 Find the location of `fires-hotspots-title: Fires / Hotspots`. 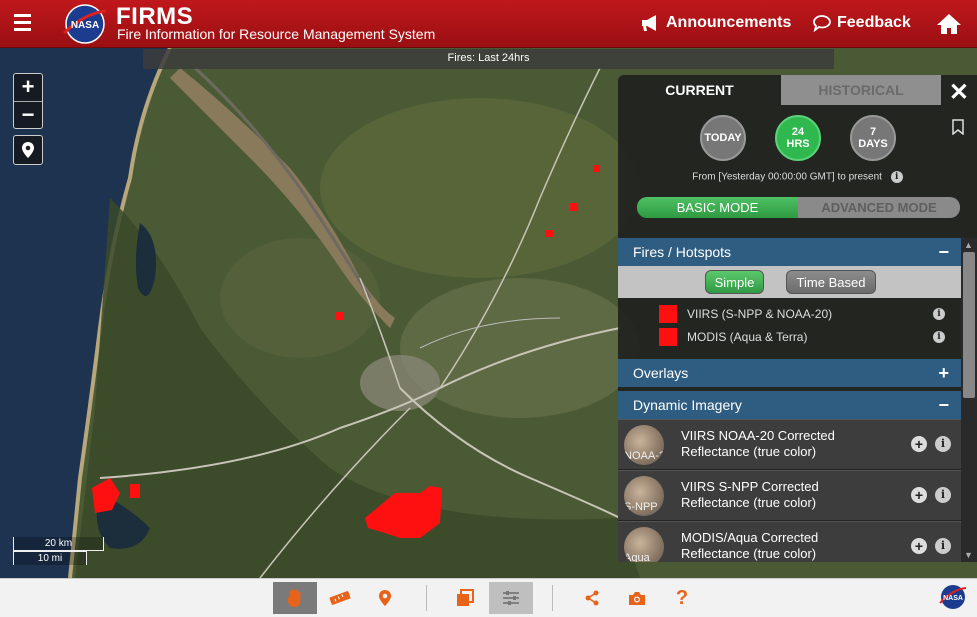

fires-hotspots-title: Fires / Hotspots is located at coordinates (682, 252).